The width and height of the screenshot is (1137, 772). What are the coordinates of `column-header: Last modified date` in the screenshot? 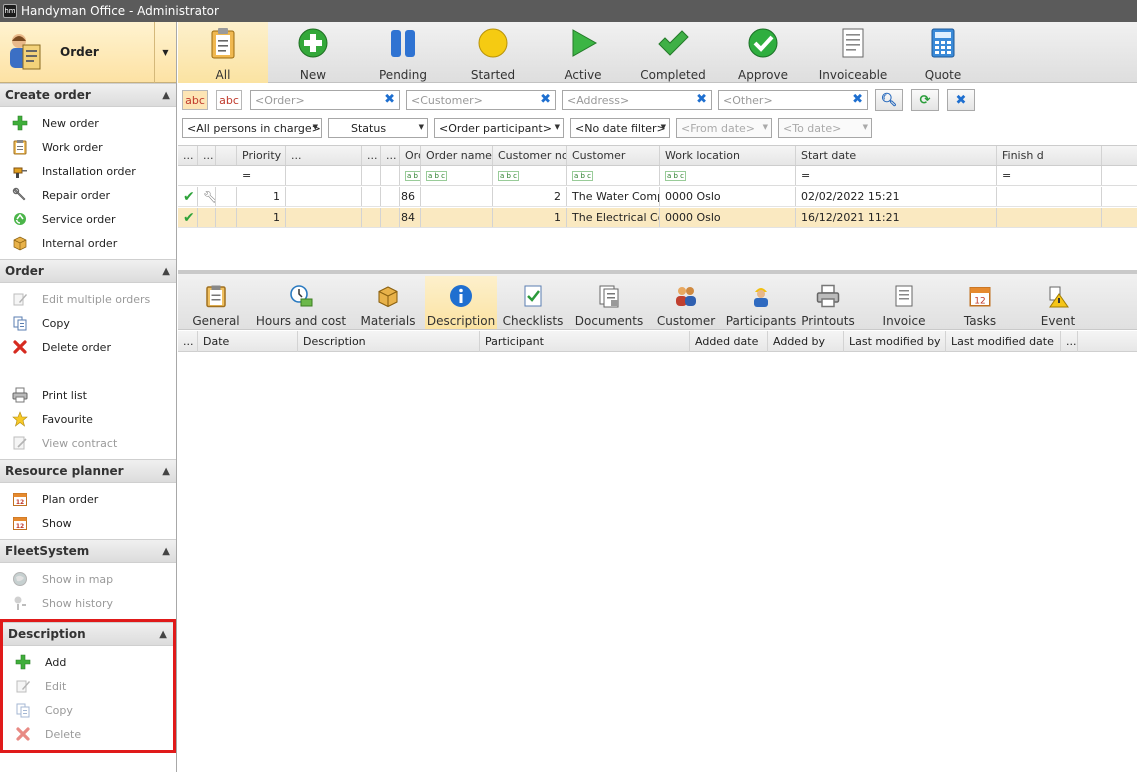 It's located at (1003, 341).